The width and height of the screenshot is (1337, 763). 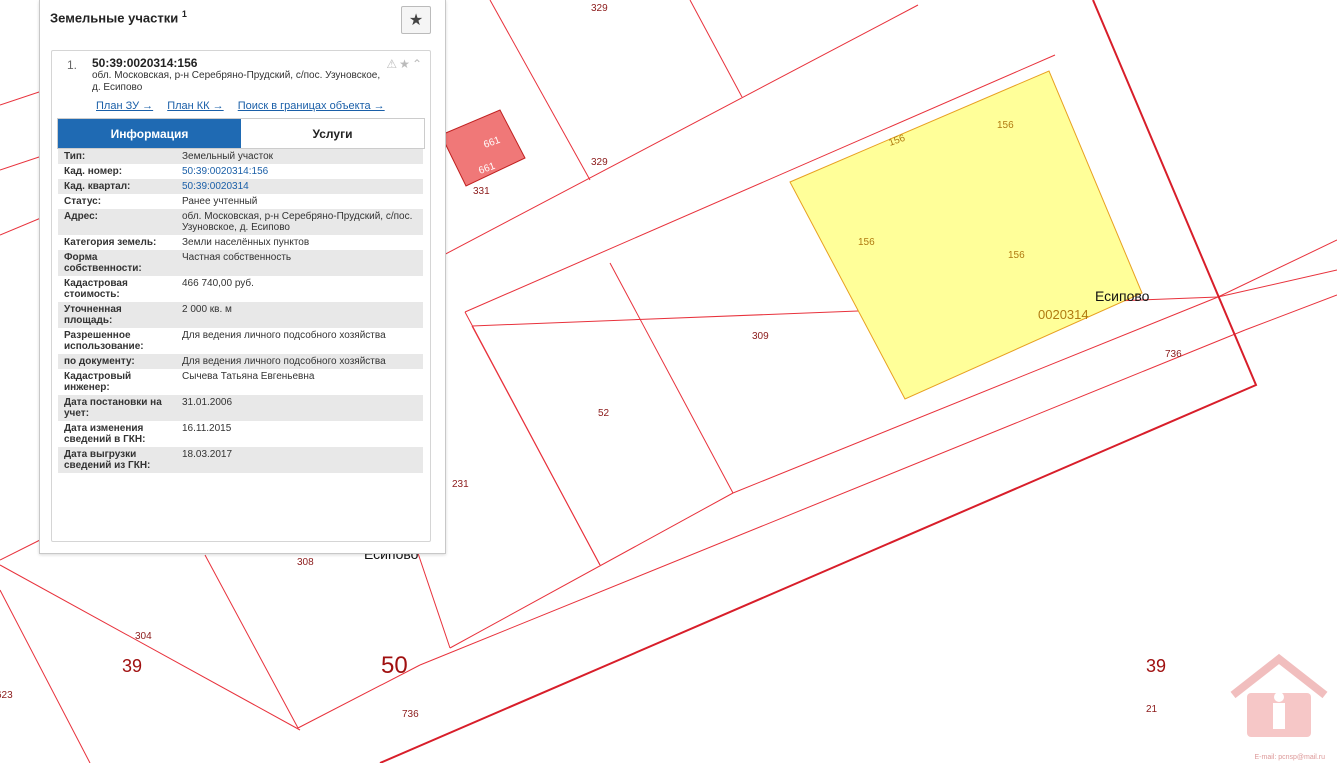 What do you see at coordinates (93, 315) in the screenshot?
I see `row-key: Уточненная площадь:` at bounding box center [93, 315].